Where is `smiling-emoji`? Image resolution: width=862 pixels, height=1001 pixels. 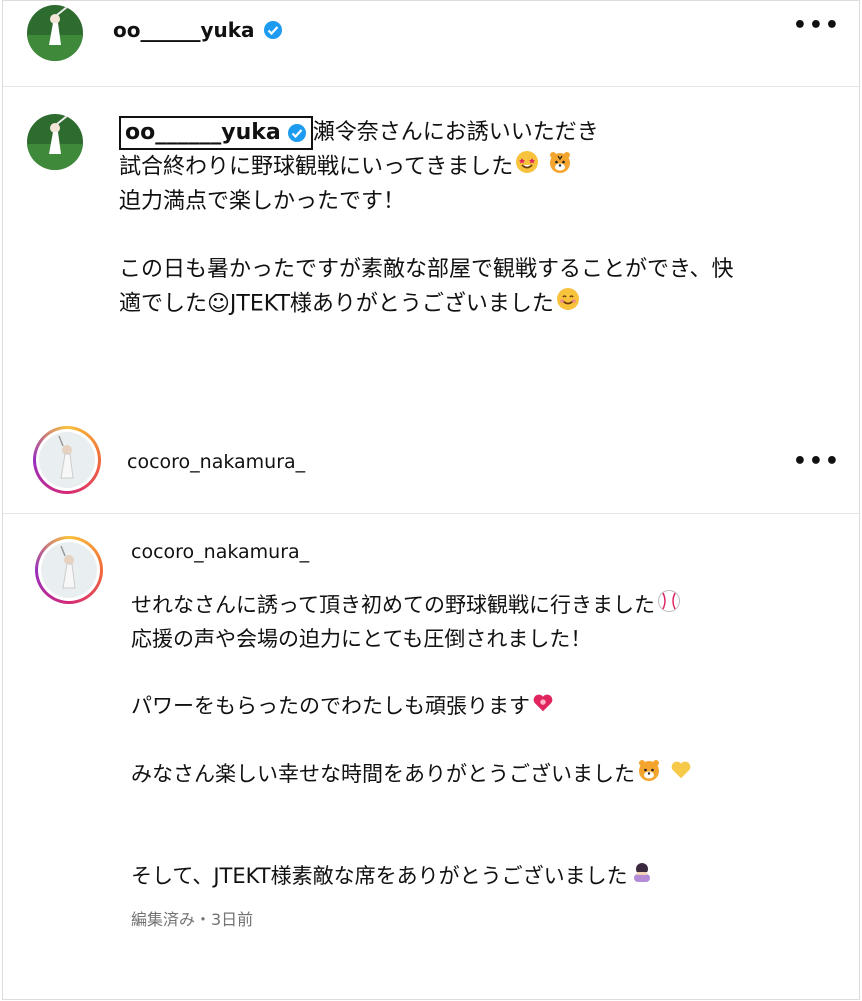
smiling-emoji is located at coordinates (568, 304).